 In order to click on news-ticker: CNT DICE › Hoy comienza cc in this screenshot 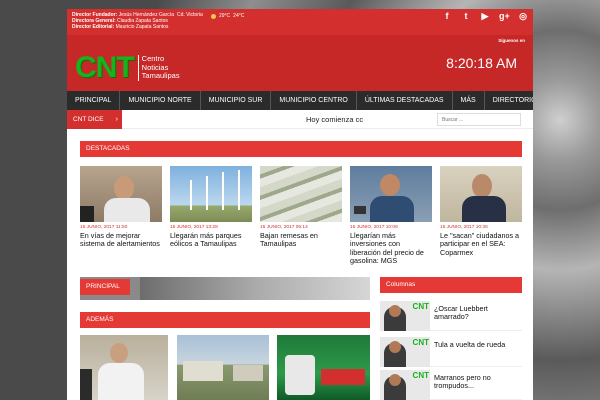, I will do `click(300, 119)`.